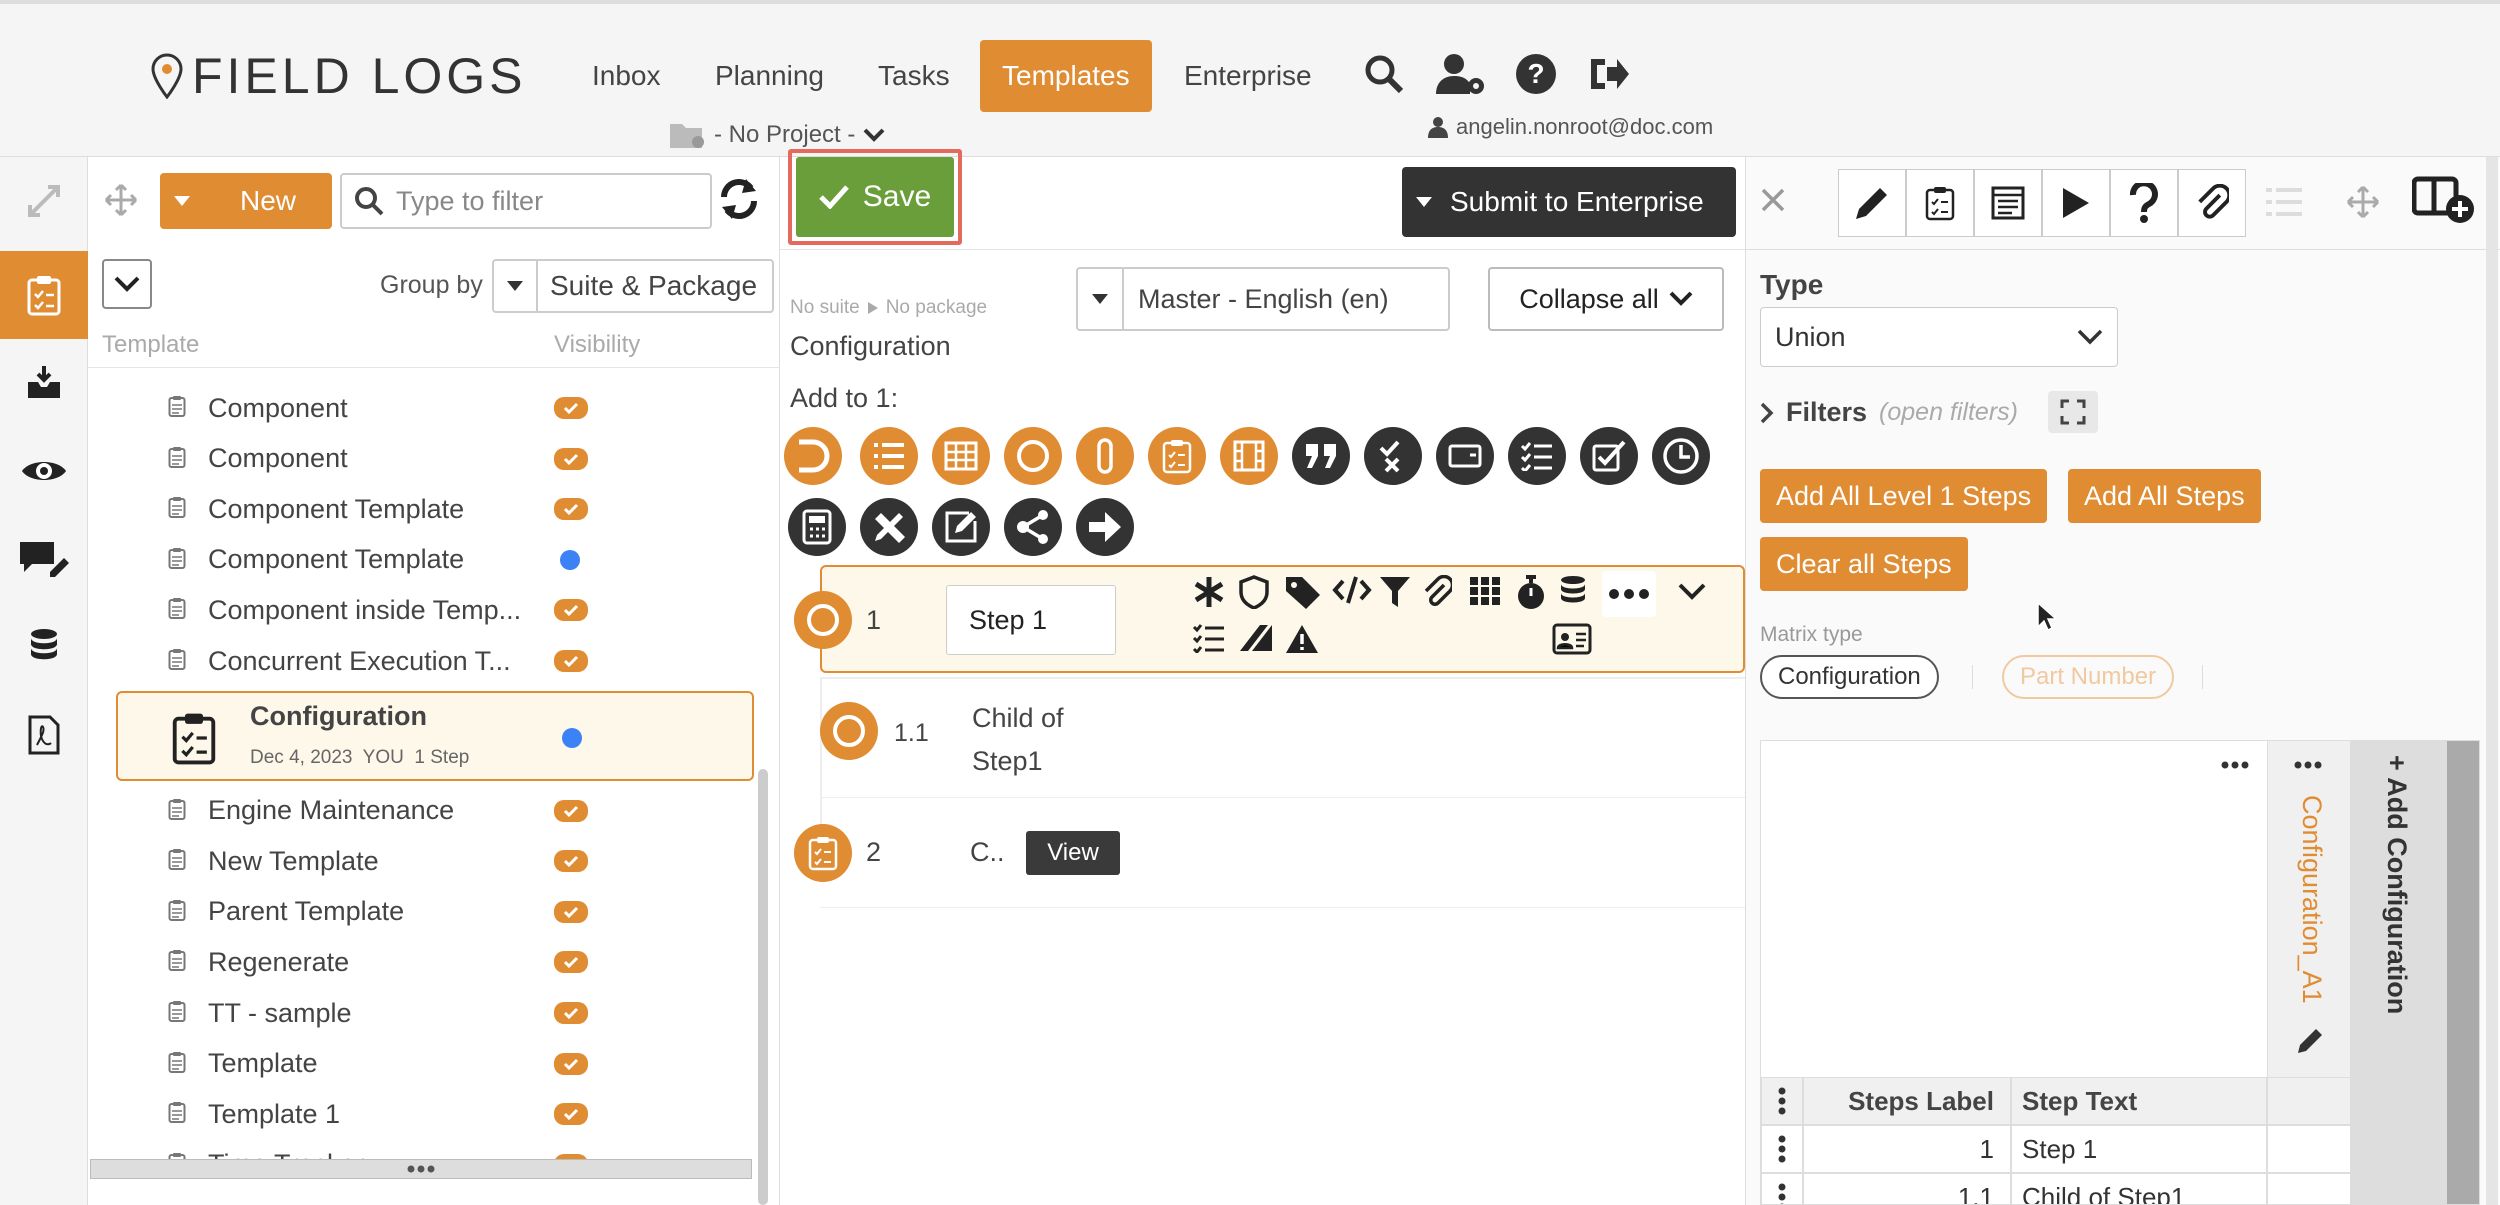 Image resolution: width=2500 pixels, height=1205 pixels. I want to click on add-panel-icon, so click(2445, 201).